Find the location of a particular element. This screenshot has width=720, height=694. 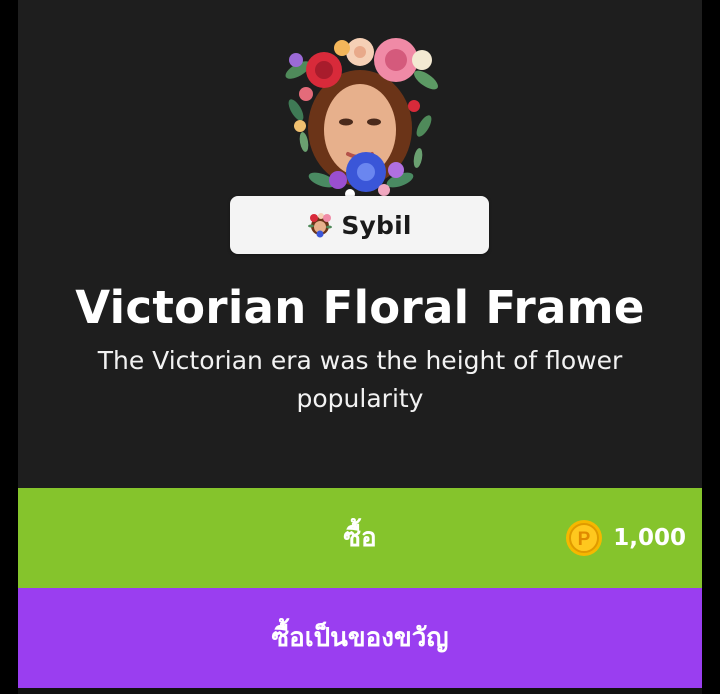

creator-chip: Sybil is located at coordinates (359, 225).